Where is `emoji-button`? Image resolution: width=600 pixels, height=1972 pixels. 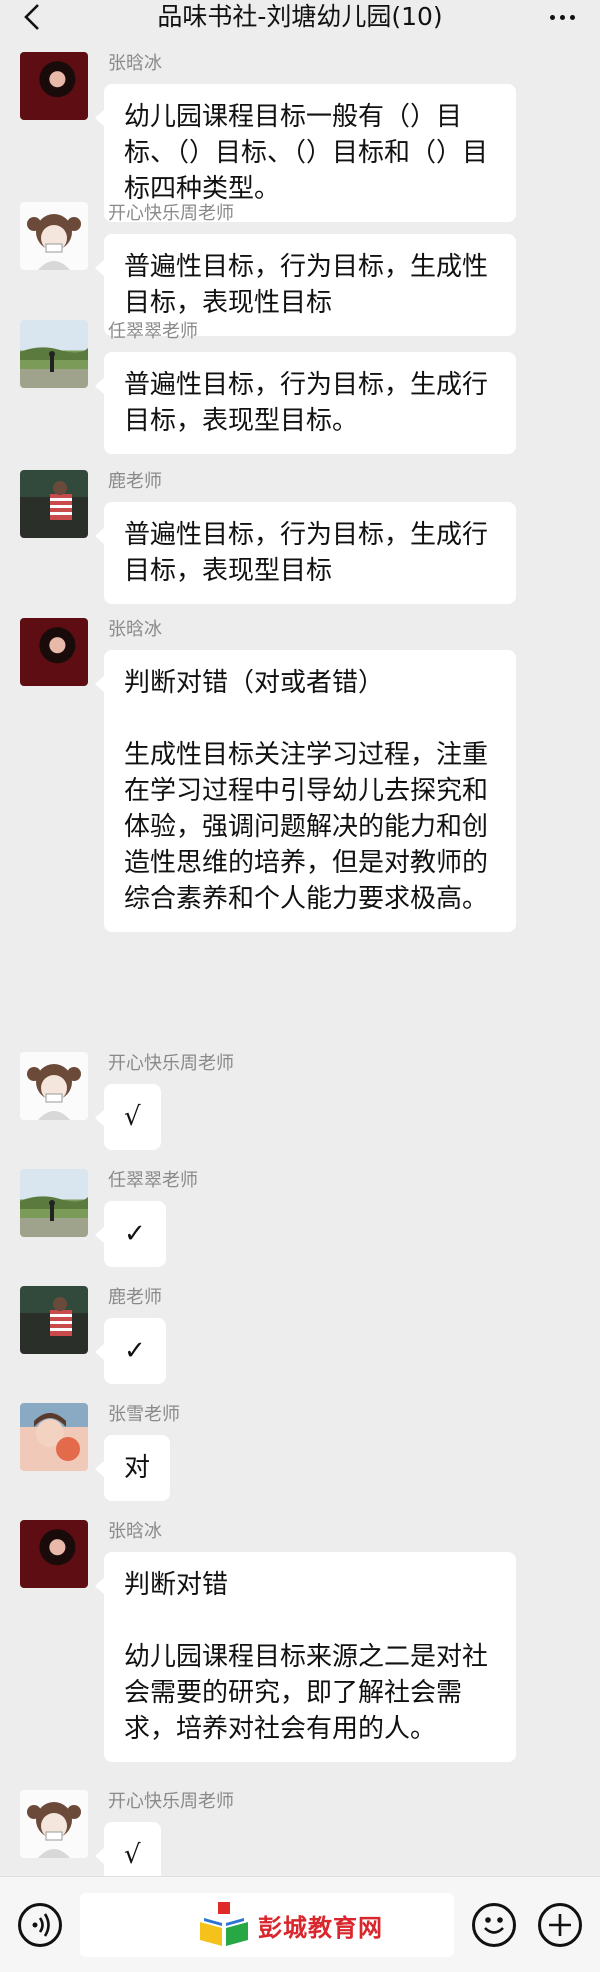
emoji-button is located at coordinates (494, 1925).